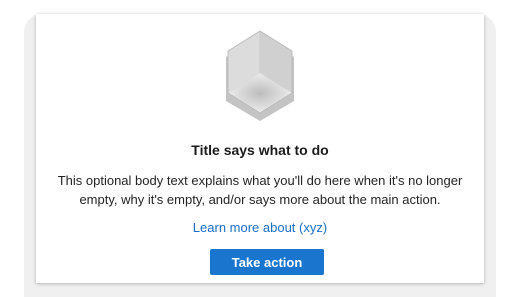 This screenshot has width=520, height=297. I want to click on empty-box-icon, so click(260, 75).